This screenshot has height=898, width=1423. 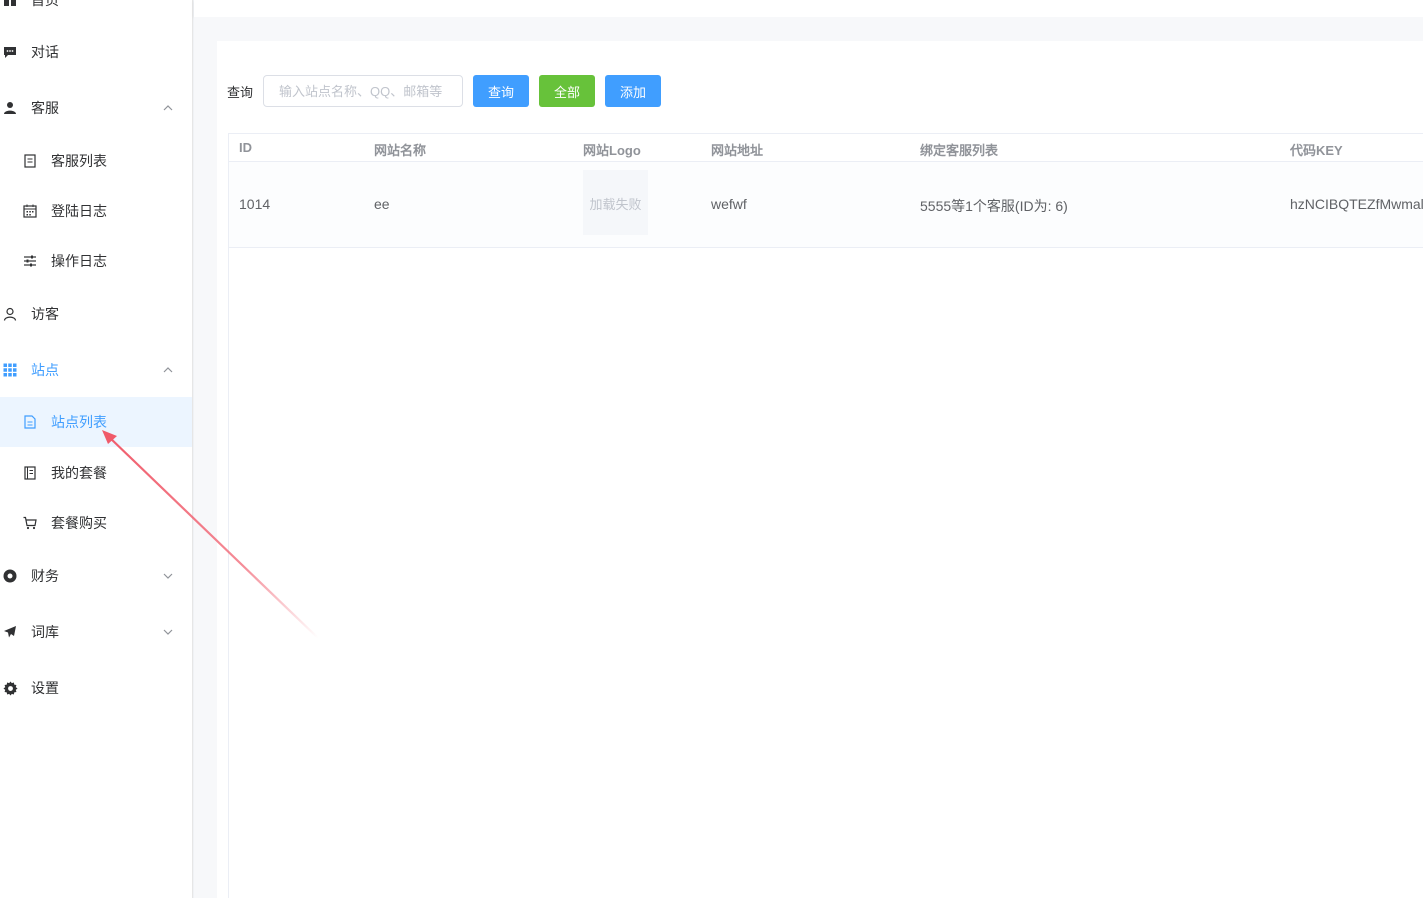 What do you see at coordinates (30, 261) in the screenshot?
I see `sliders-icon` at bounding box center [30, 261].